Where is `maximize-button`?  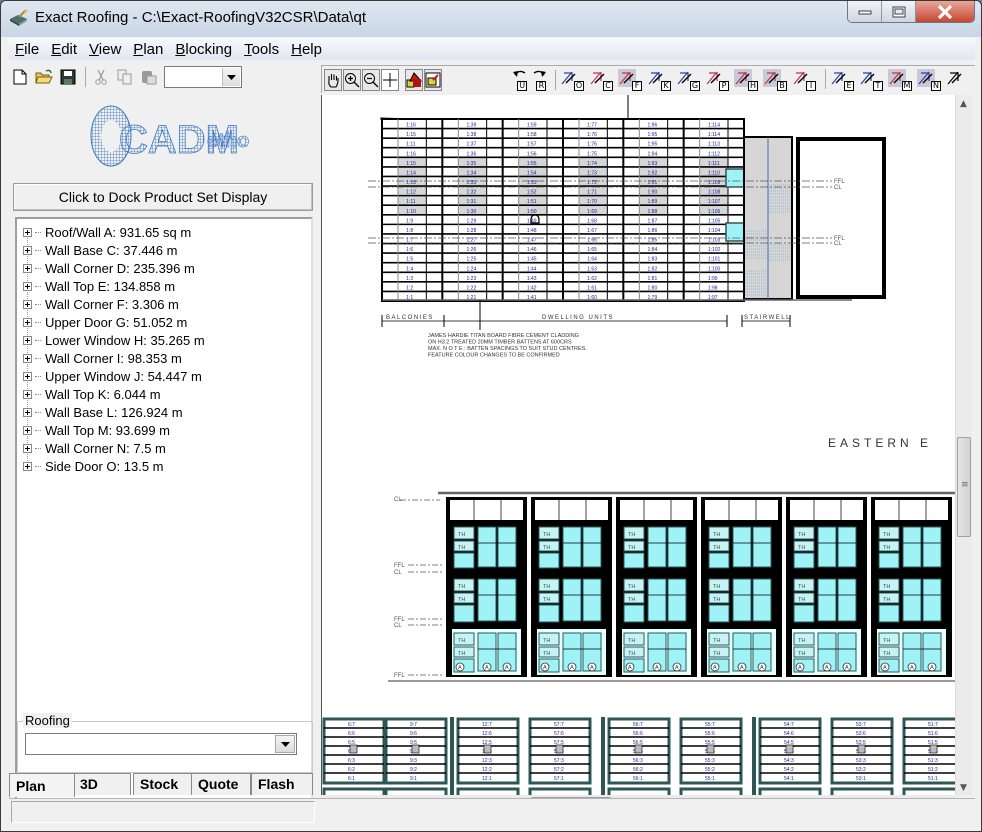 maximize-button is located at coordinates (899, 11).